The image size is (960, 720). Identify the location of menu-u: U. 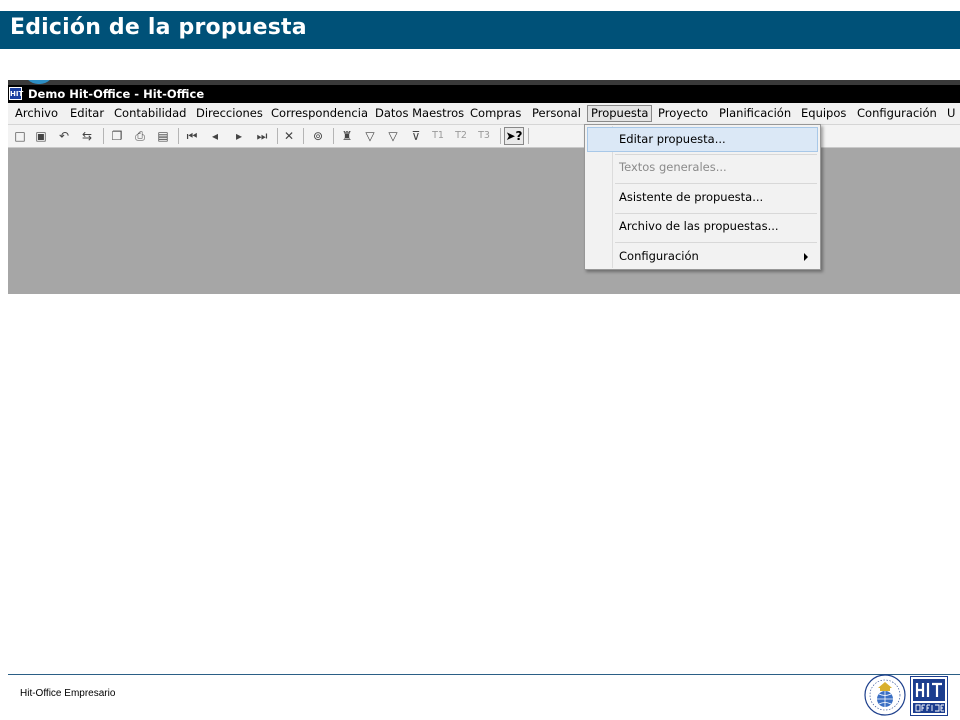
(951, 113).